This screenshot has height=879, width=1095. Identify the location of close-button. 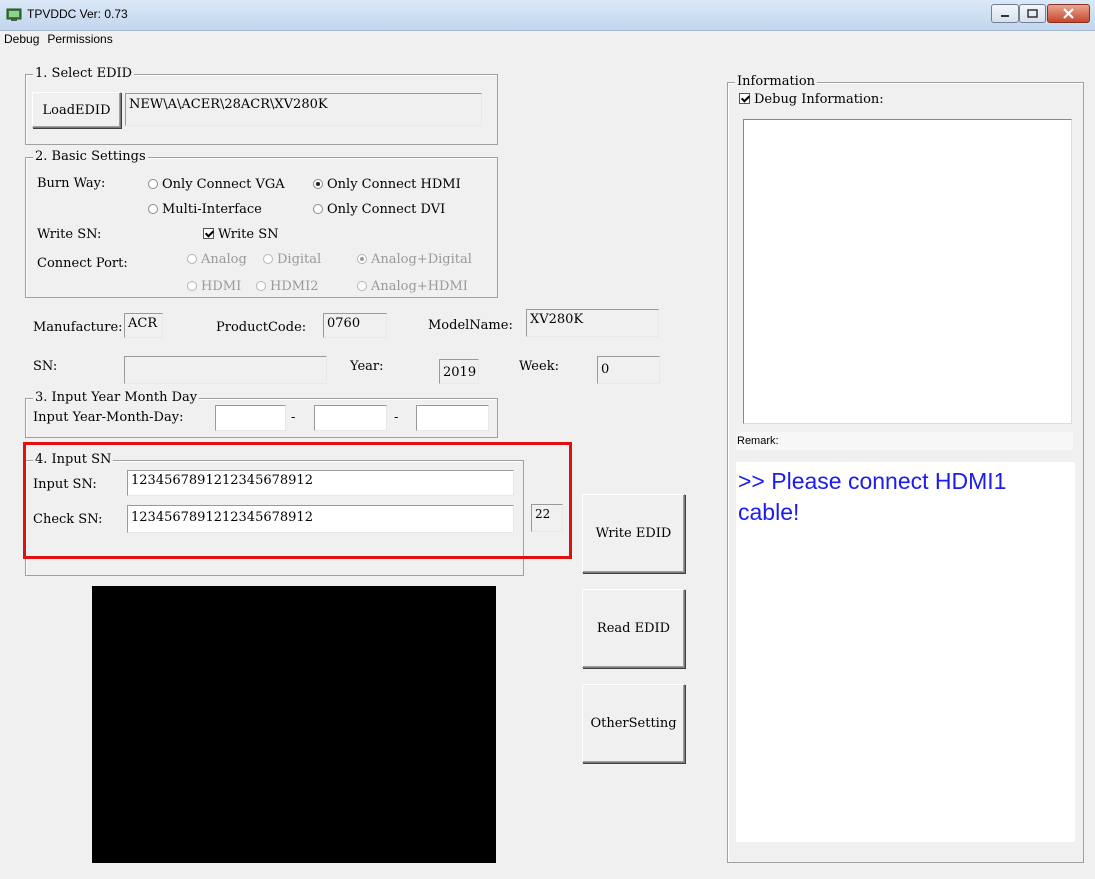
(1068, 13).